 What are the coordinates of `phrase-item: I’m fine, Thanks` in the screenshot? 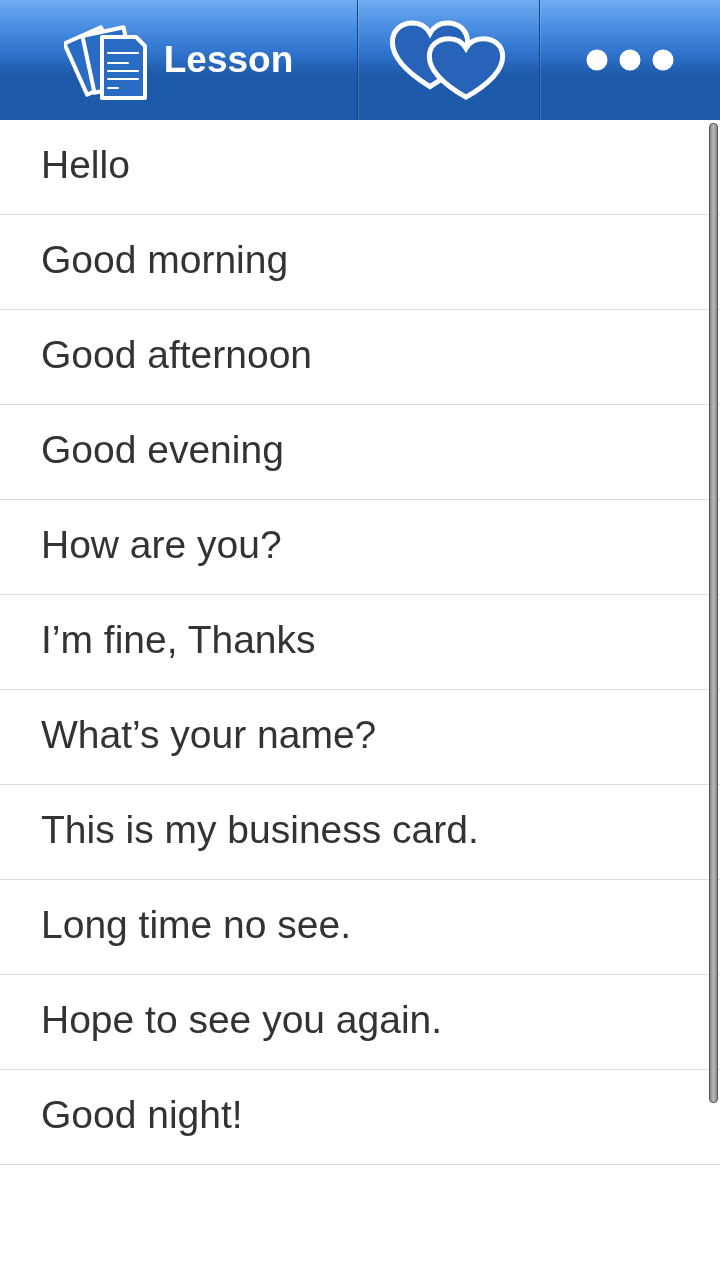 It's located at (178, 642).